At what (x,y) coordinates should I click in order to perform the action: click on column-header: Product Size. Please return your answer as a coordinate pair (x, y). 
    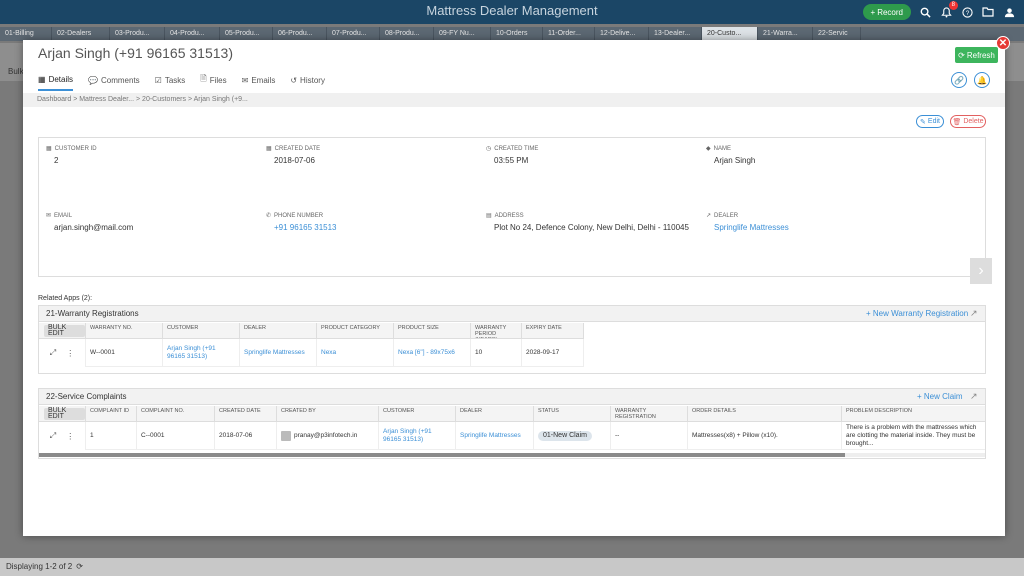
    Looking at the image, I should click on (432, 331).